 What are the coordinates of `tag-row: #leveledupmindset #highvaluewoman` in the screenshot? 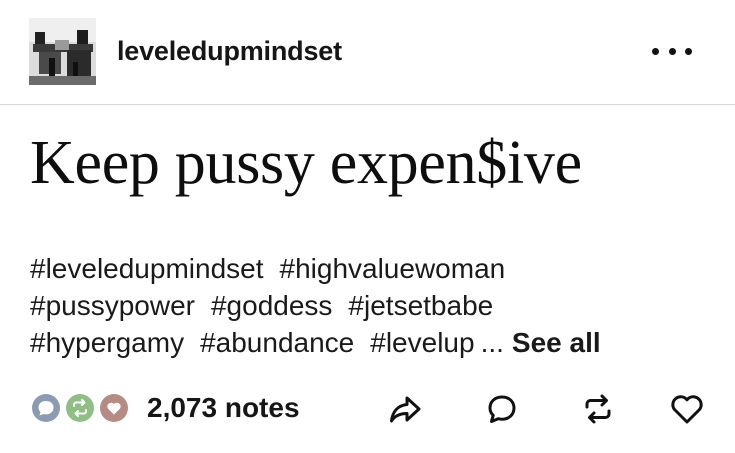 It's located at (375, 268).